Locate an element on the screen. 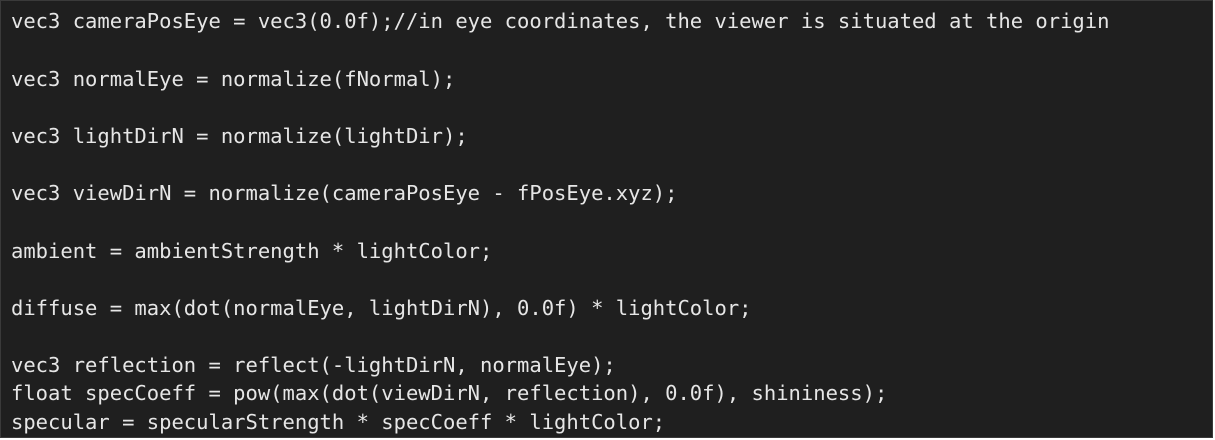 This screenshot has width=1215, height=440. code-line-light-dir-n: vec3 lightDirN = normalize(lightDir); is located at coordinates (239, 136).